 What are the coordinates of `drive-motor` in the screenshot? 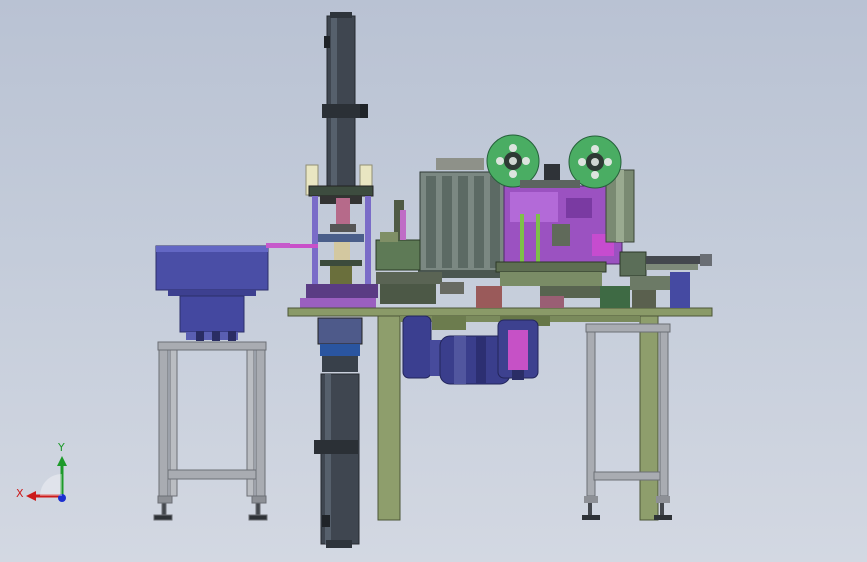 It's located at (470, 350).